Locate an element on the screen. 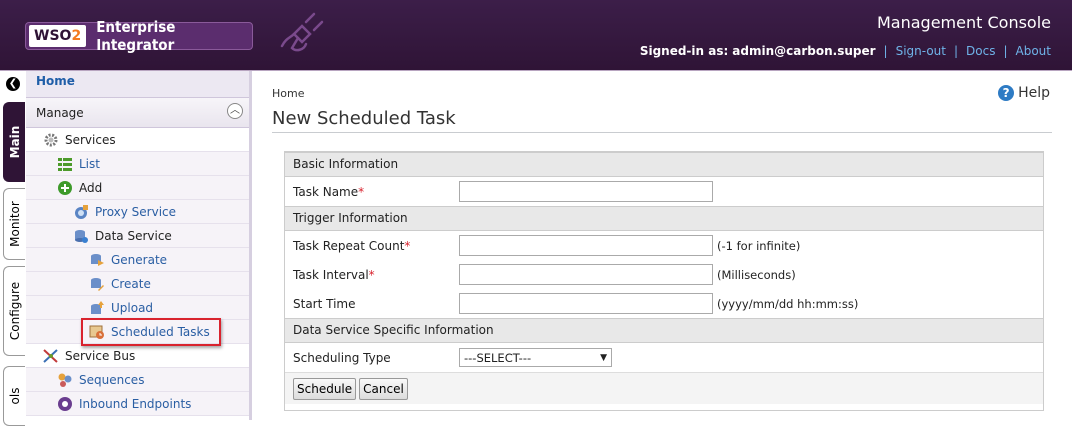 The height and width of the screenshot is (426, 1072). vertical-tabs: ❮ Main Monitor Configure ols is located at coordinates (13, 248).